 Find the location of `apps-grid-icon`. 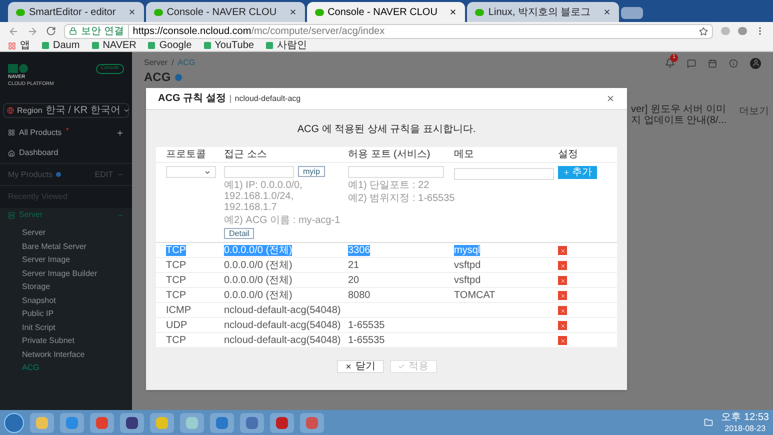

apps-grid-icon is located at coordinates (12, 46).